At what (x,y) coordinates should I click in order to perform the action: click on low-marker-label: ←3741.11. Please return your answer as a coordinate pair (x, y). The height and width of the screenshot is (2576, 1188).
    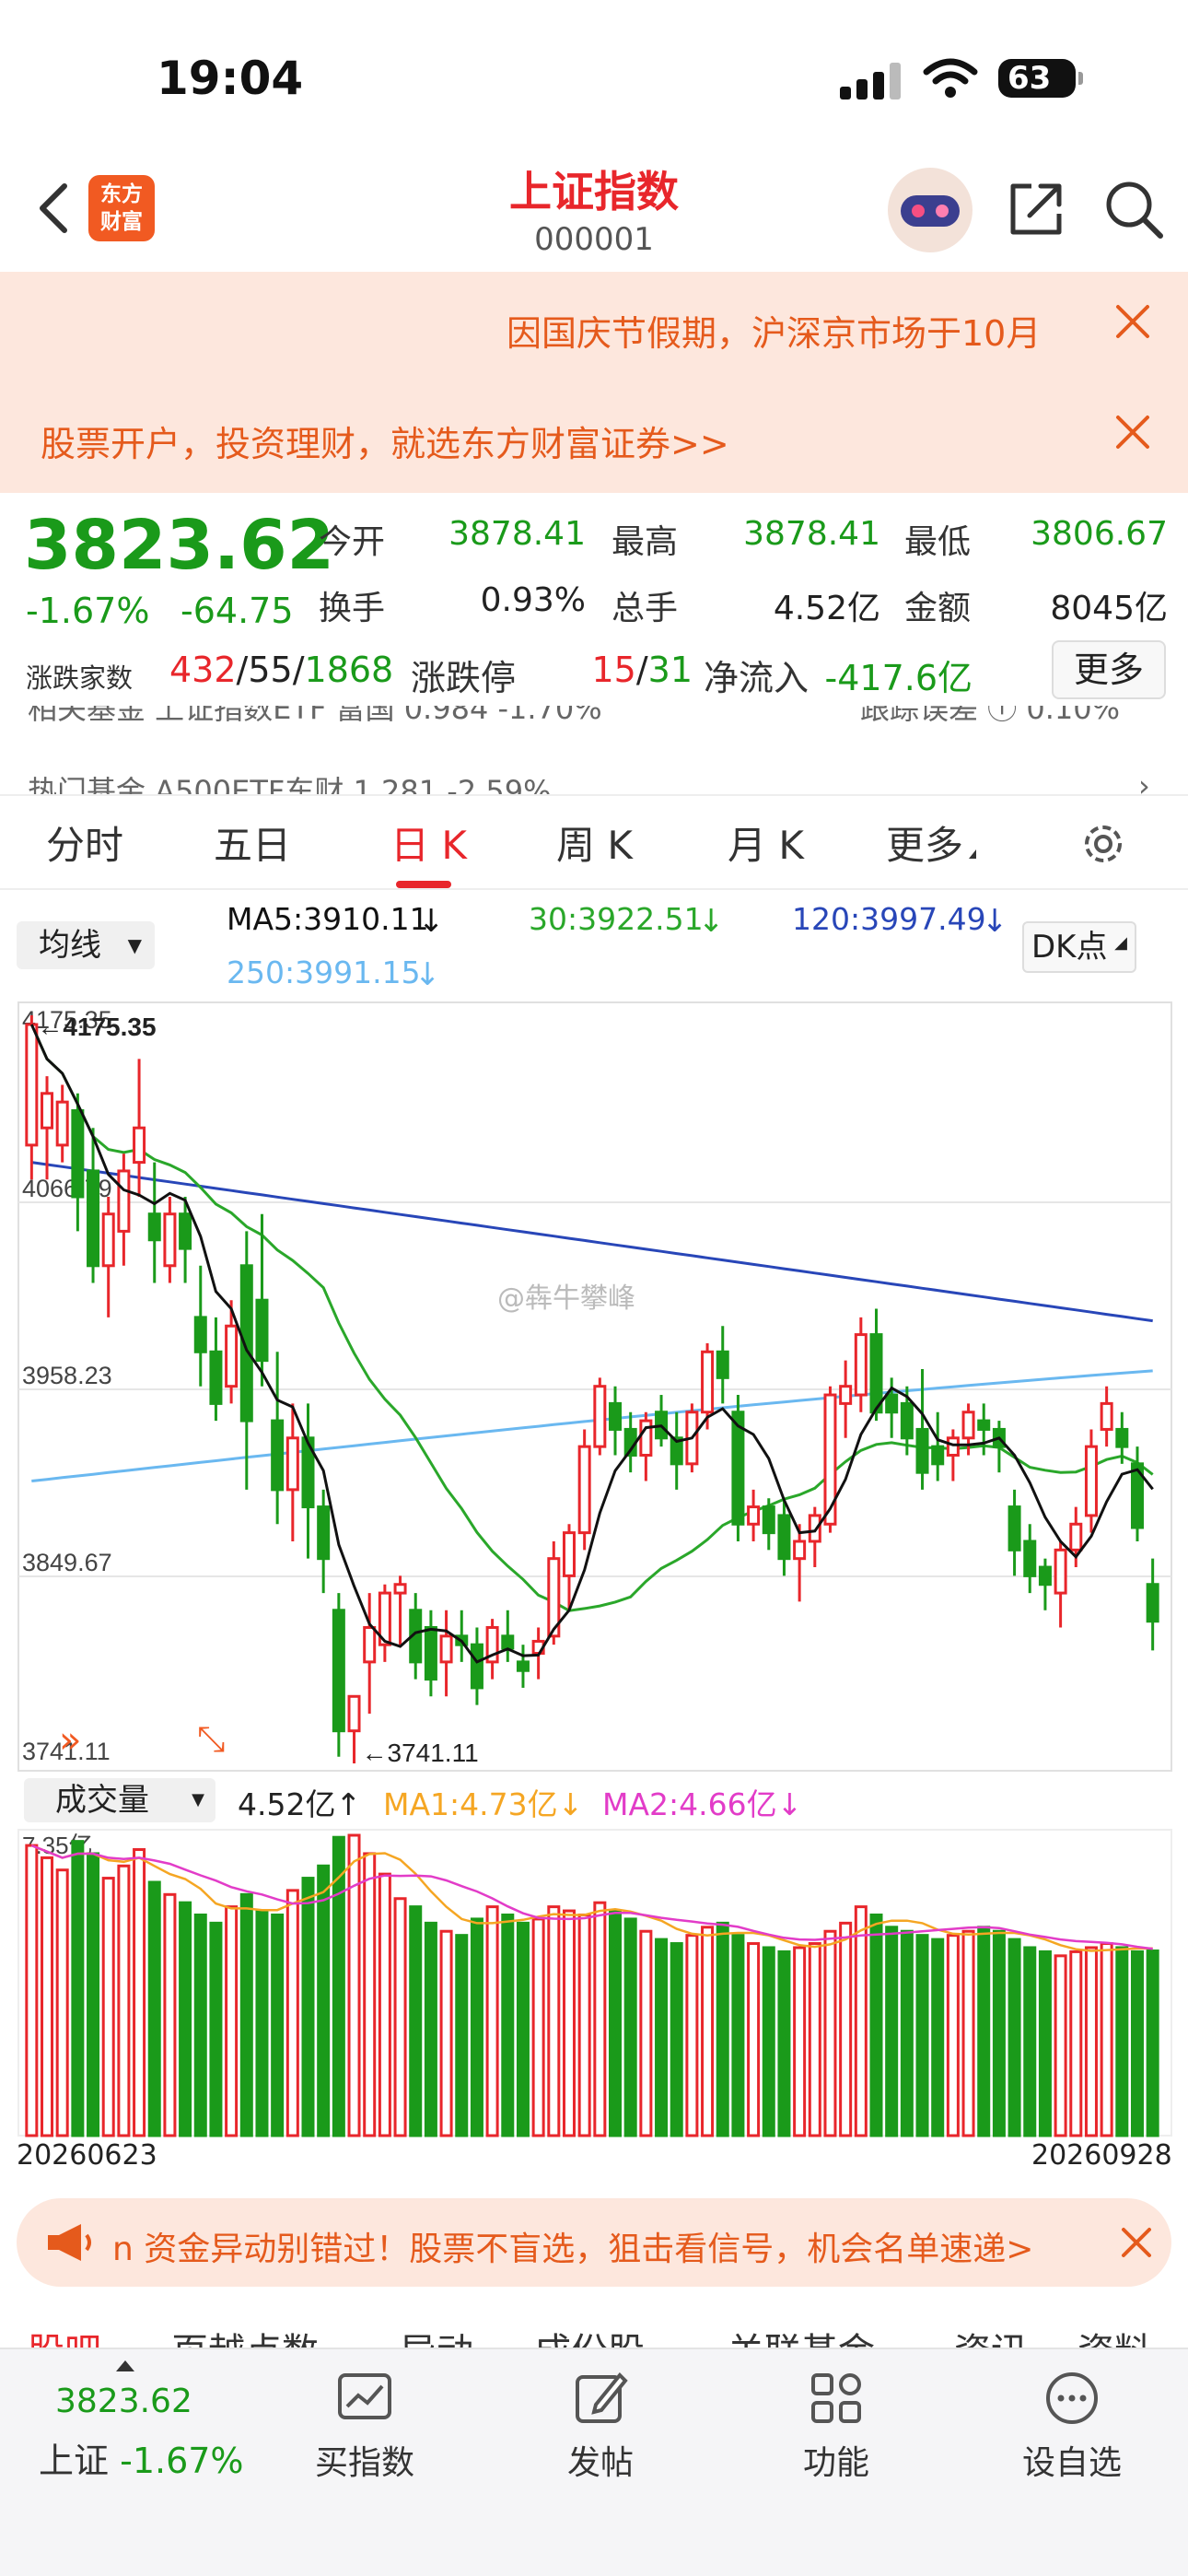
    Looking at the image, I should click on (420, 1753).